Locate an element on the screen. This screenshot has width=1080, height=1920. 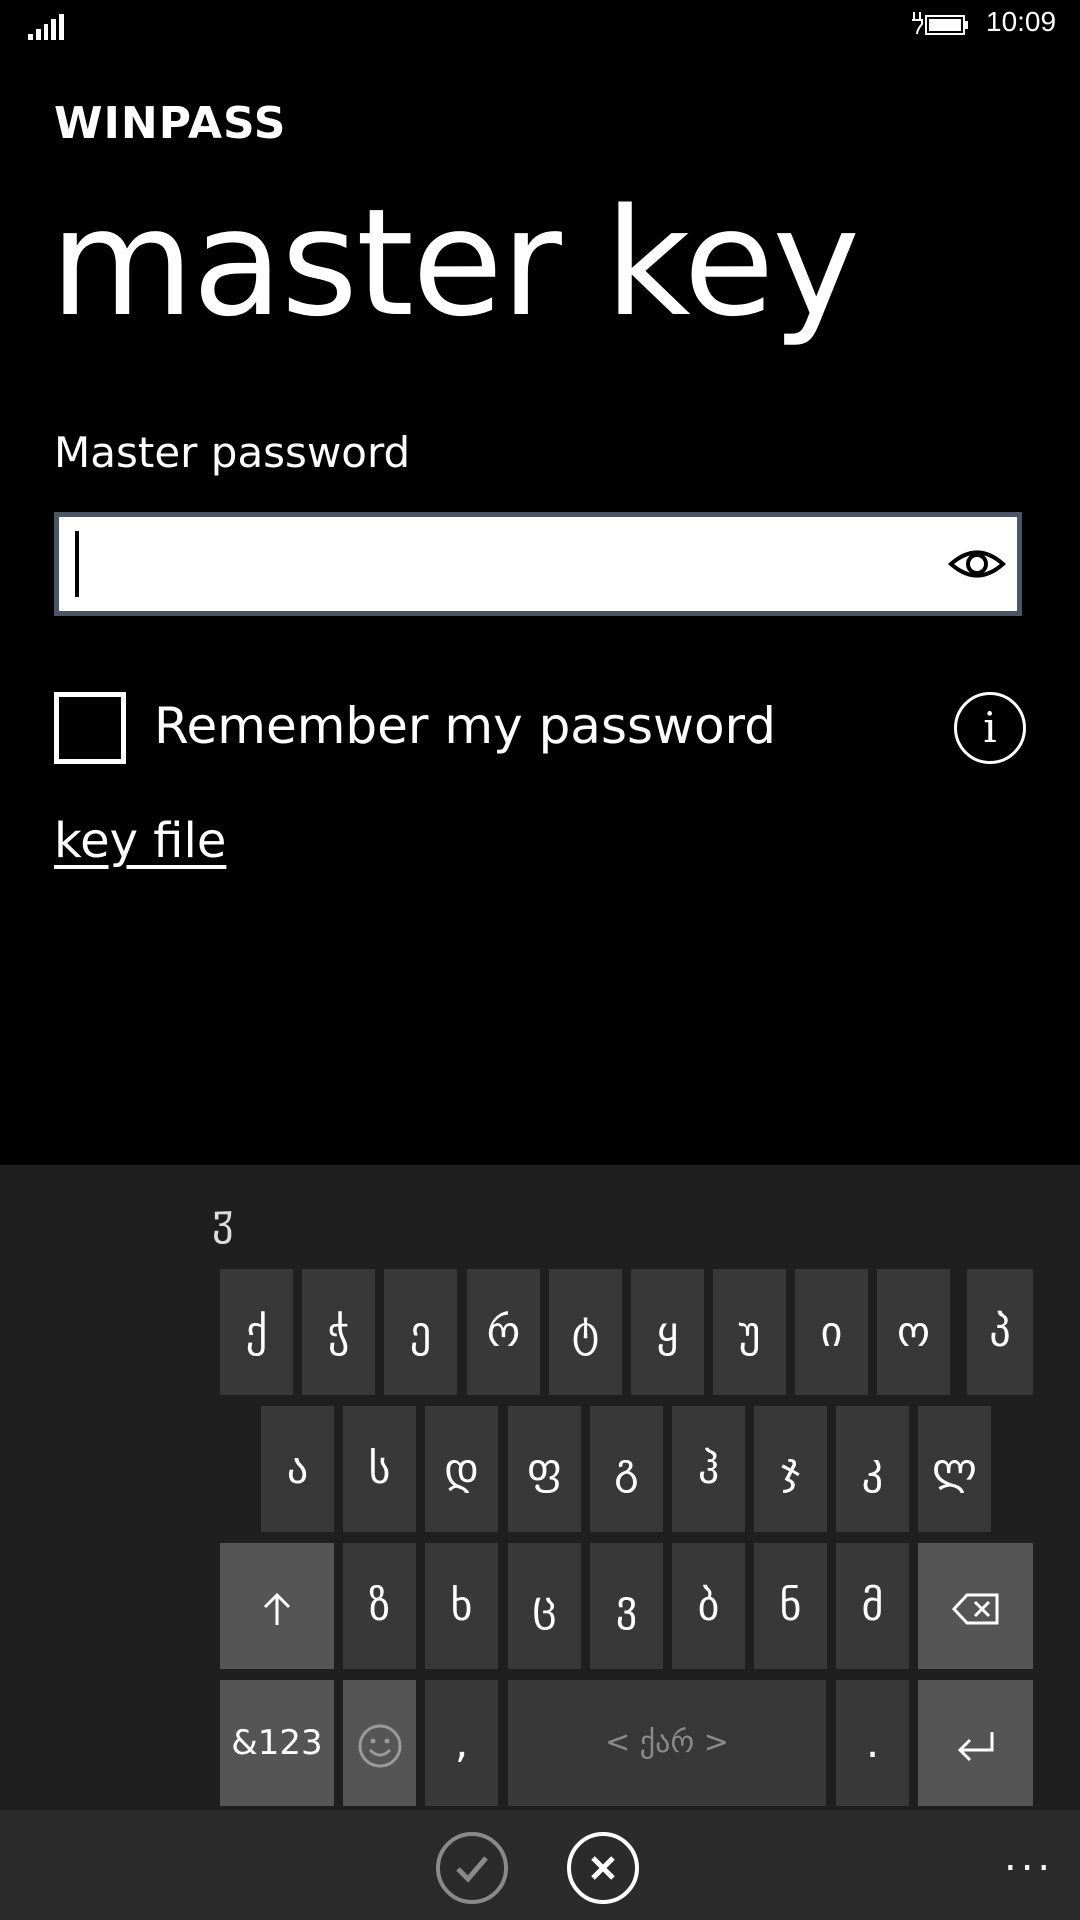
smiley-icon is located at coordinates (379, 1745).